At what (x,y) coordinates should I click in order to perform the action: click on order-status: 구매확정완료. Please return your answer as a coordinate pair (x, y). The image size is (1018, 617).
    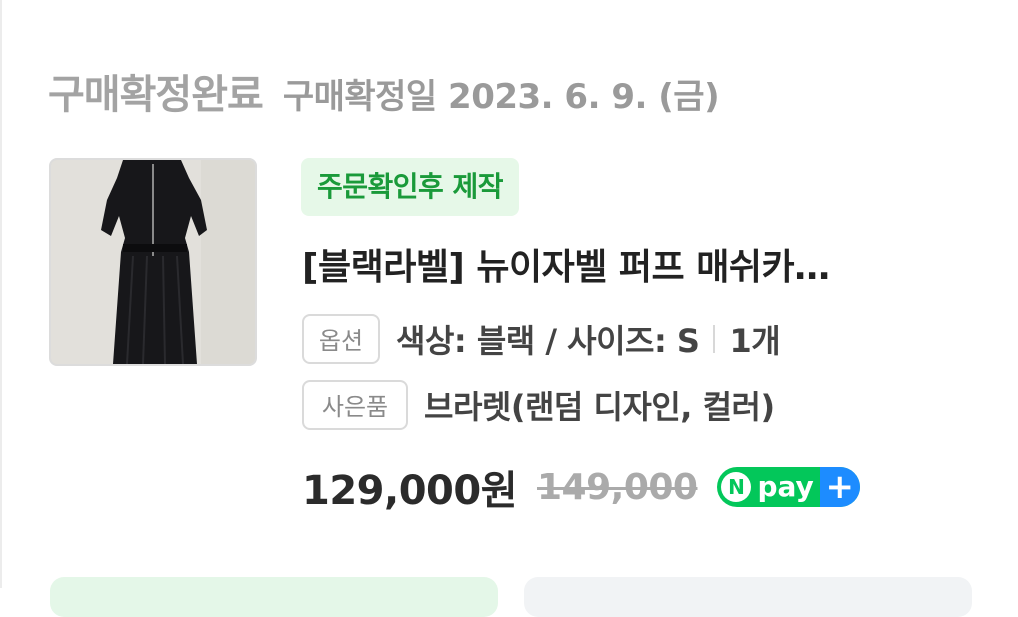
    Looking at the image, I should click on (156, 95).